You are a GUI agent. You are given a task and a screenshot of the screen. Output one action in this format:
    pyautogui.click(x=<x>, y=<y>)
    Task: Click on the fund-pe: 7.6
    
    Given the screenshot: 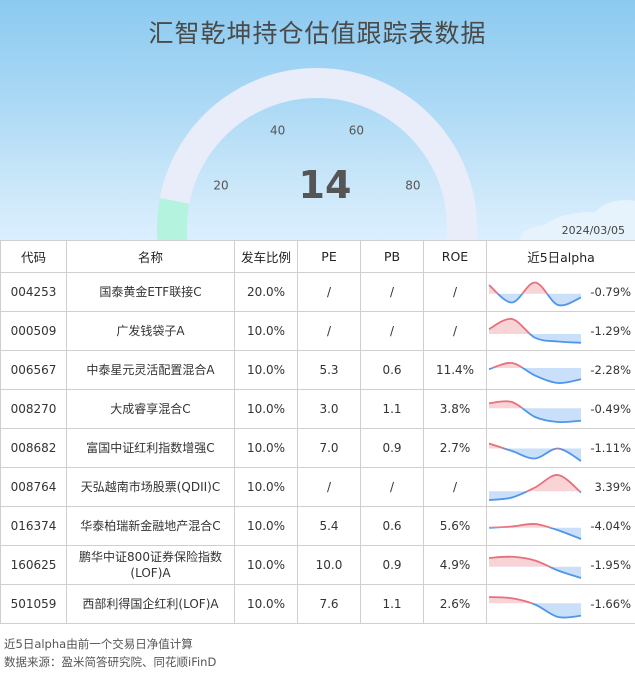 What is the action you would take?
    pyautogui.click(x=329, y=604)
    